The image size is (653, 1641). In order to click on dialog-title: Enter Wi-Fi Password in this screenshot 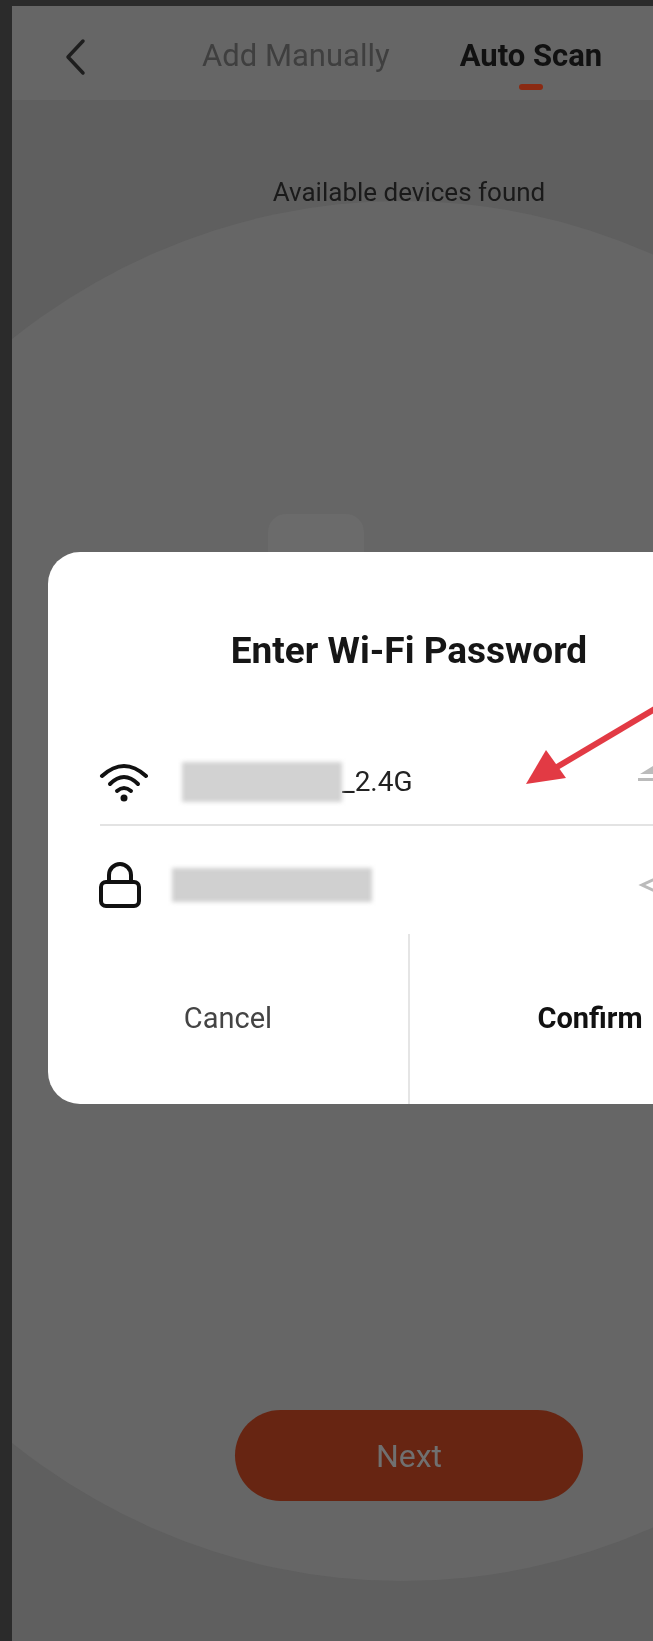, I will do `click(409, 651)`.